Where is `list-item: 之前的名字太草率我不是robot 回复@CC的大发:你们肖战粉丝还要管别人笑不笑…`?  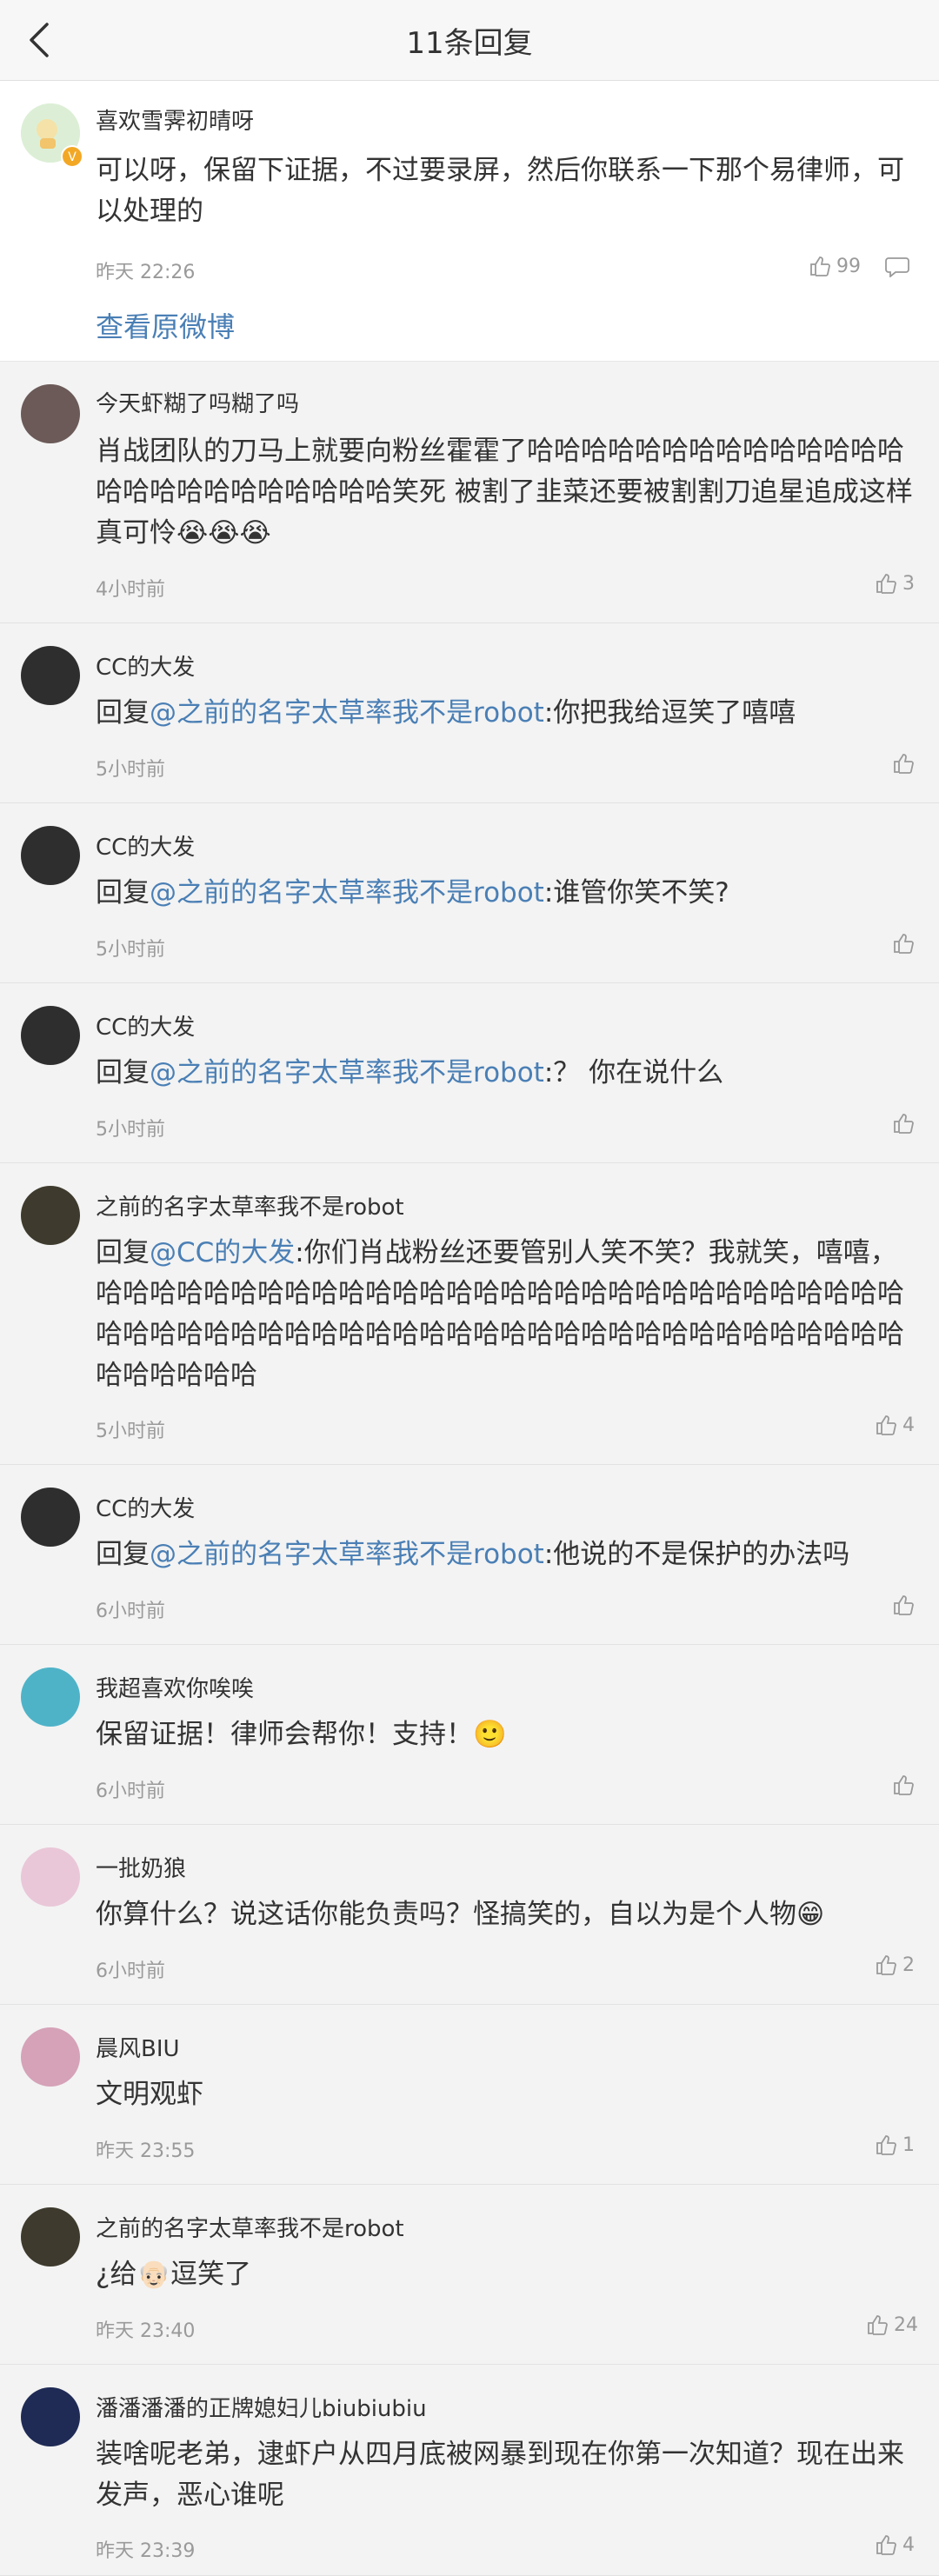 list-item: 之前的名字太草率我不是robot 回复@CC的大发:你们肖战粉丝还要管别人笑不笑… is located at coordinates (469, 1314).